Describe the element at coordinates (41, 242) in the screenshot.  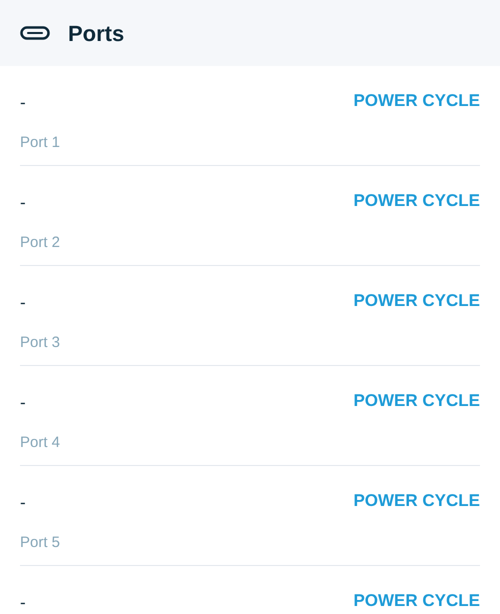
I see `port-label: Port 2` at that location.